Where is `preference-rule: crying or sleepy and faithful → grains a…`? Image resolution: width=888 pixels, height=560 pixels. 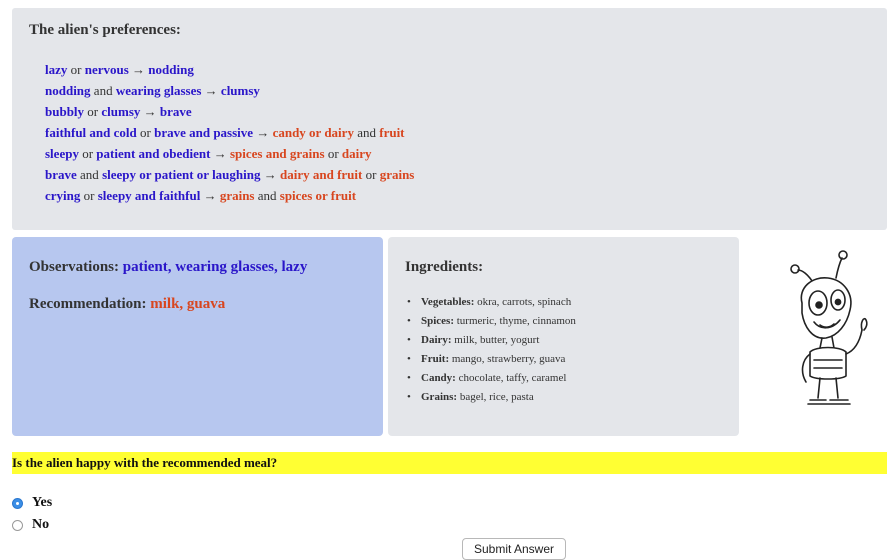
preference-rule: crying or sleepy and faithful → grains a… is located at coordinates (229, 195).